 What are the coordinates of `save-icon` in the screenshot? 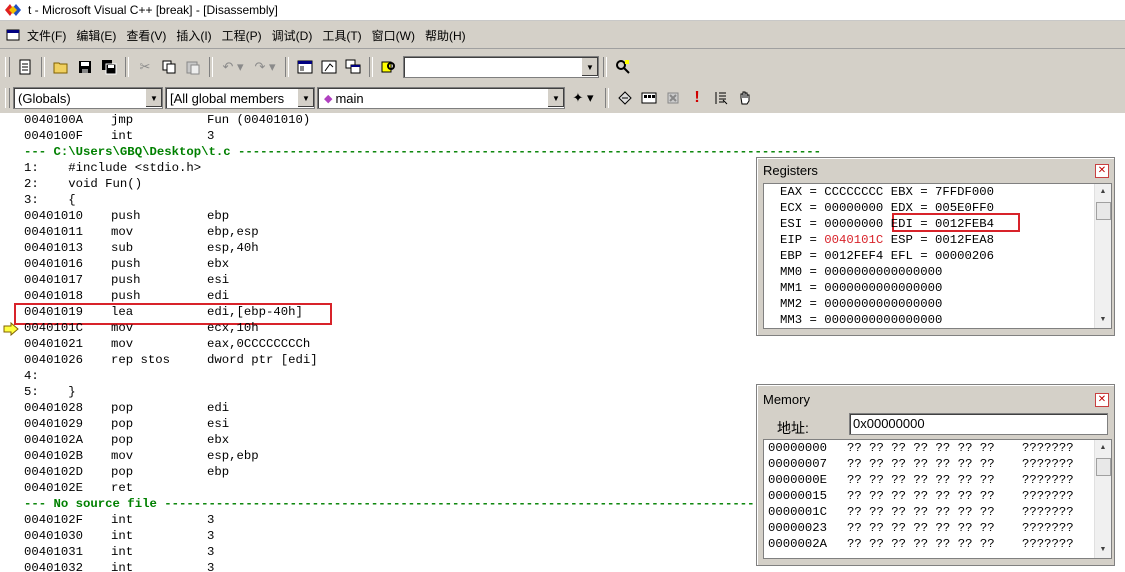 It's located at (85, 67).